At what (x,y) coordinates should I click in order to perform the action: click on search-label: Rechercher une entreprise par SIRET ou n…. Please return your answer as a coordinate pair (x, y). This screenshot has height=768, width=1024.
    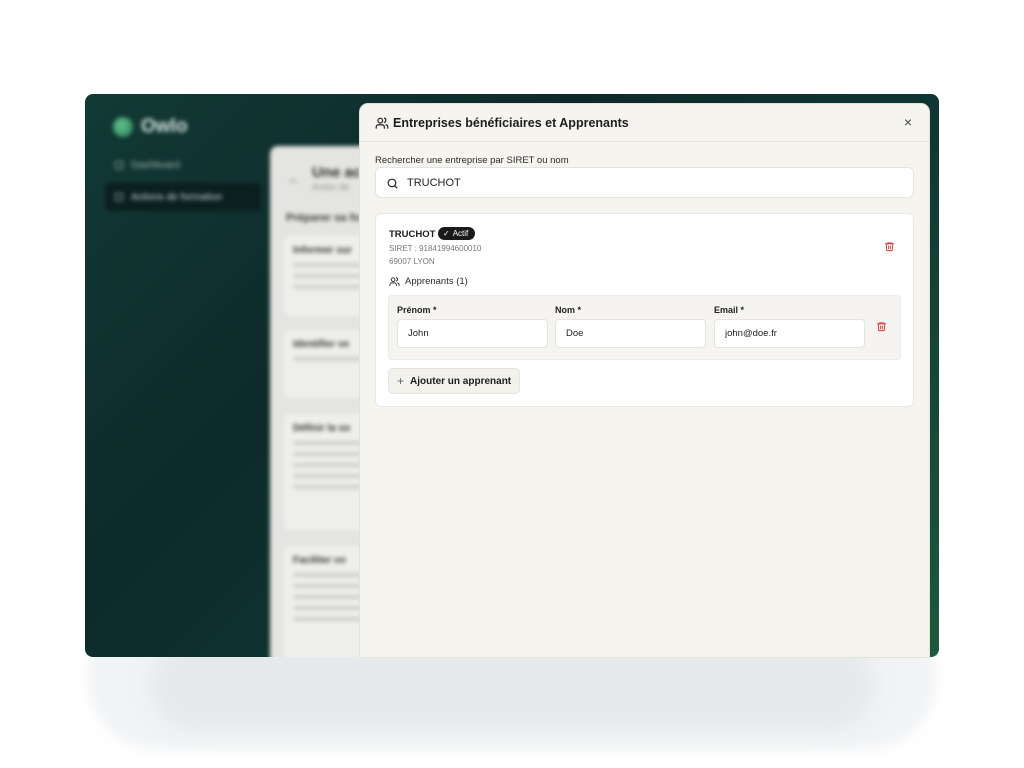
    Looking at the image, I should click on (472, 160).